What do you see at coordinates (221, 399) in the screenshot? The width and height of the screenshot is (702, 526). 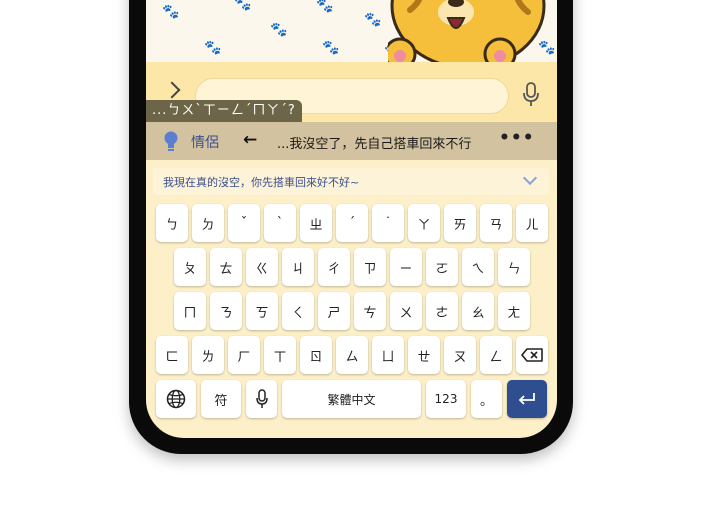 I see `symbols-key: 符` at bounding box center [221, 399].